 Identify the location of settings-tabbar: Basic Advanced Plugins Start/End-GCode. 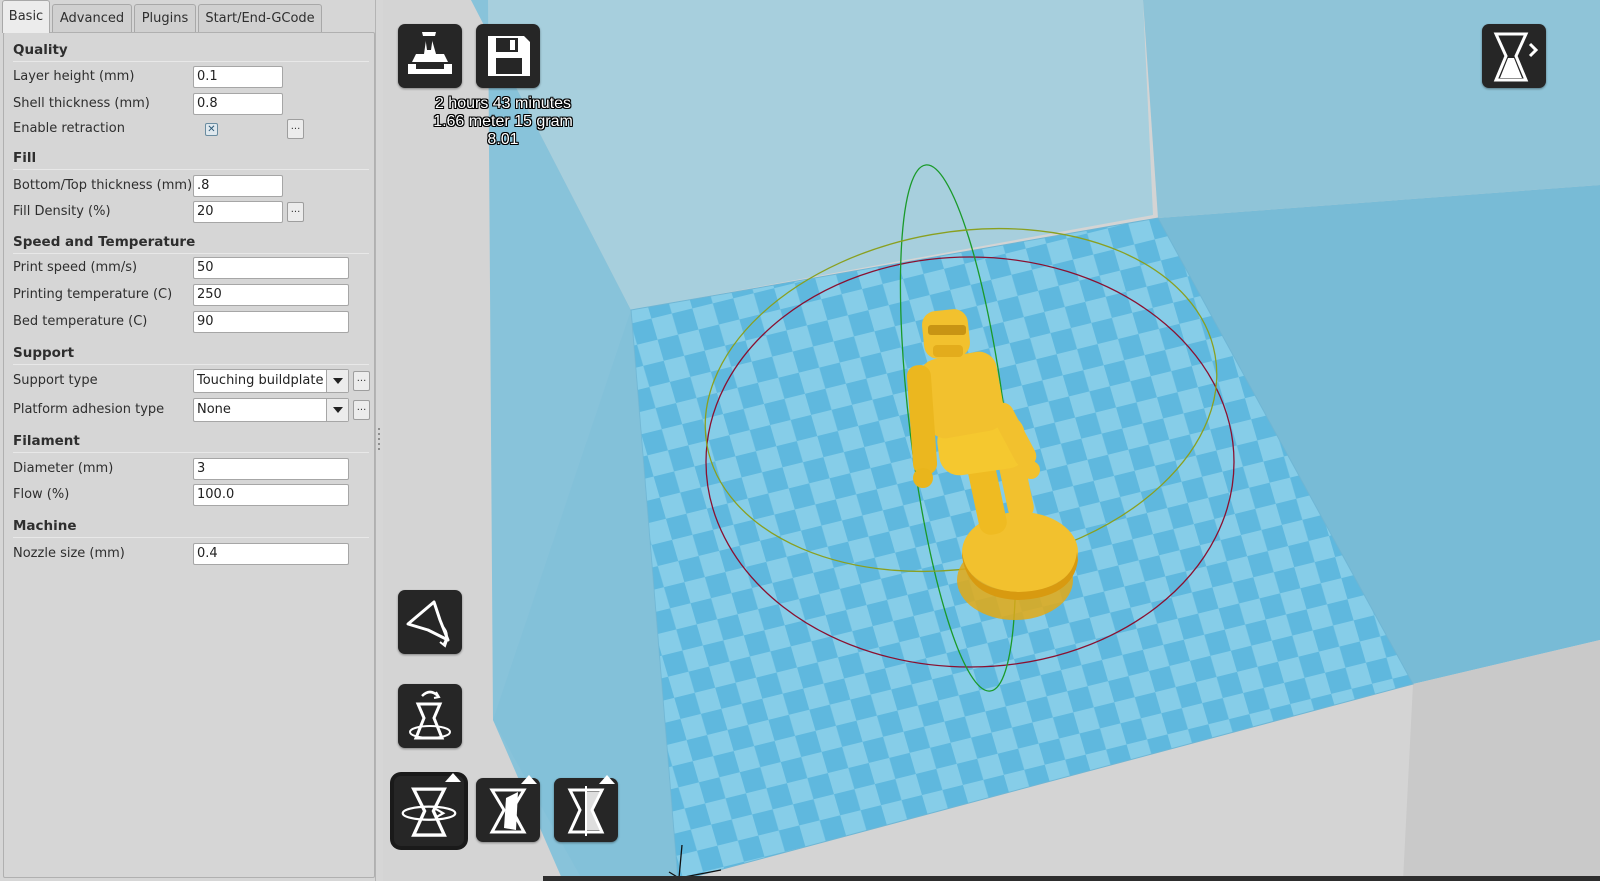
(188, 16).